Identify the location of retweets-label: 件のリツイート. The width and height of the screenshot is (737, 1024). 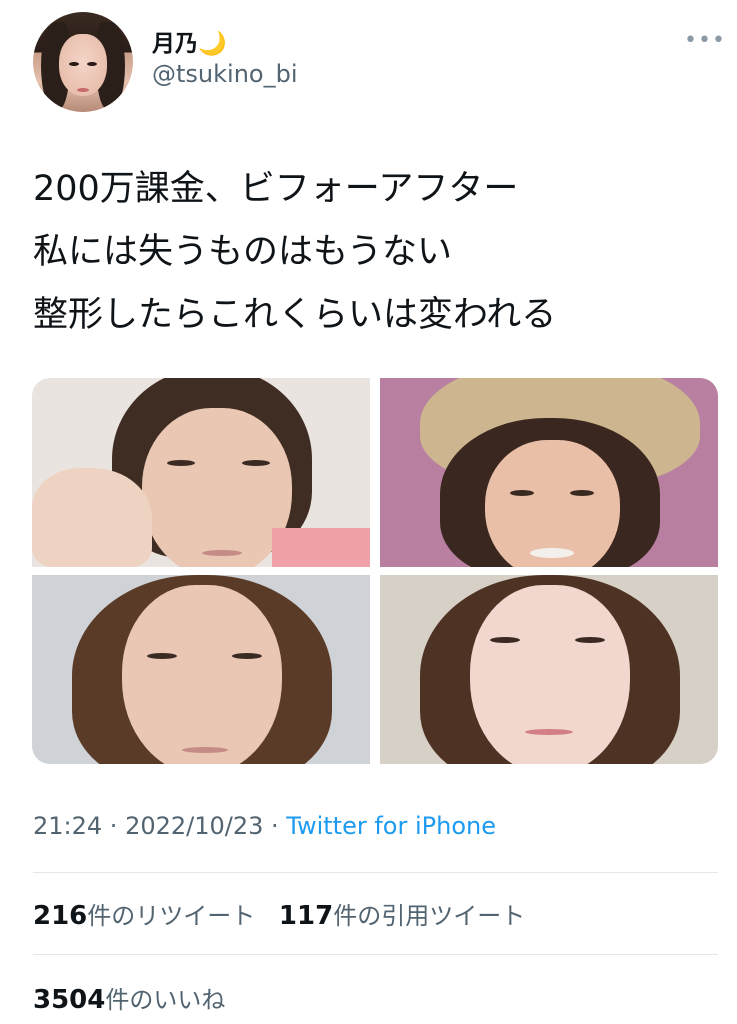
(171, 916).